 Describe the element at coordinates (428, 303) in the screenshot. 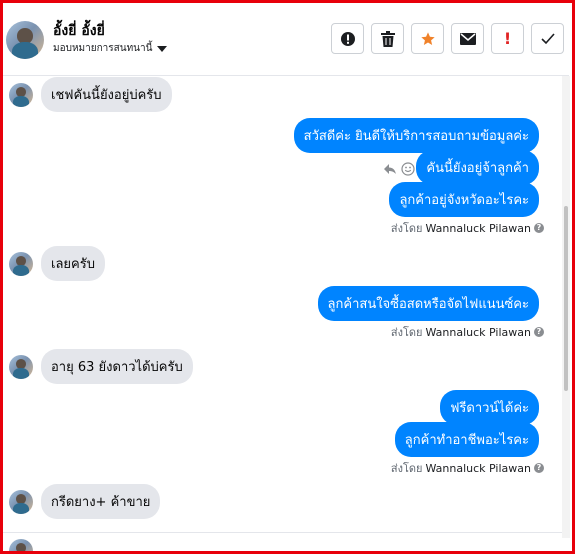

I see `message-bubble: ลูกค้าสนใจซื้อสดหรือจัดไฟแนนซ์คะ` at that location.